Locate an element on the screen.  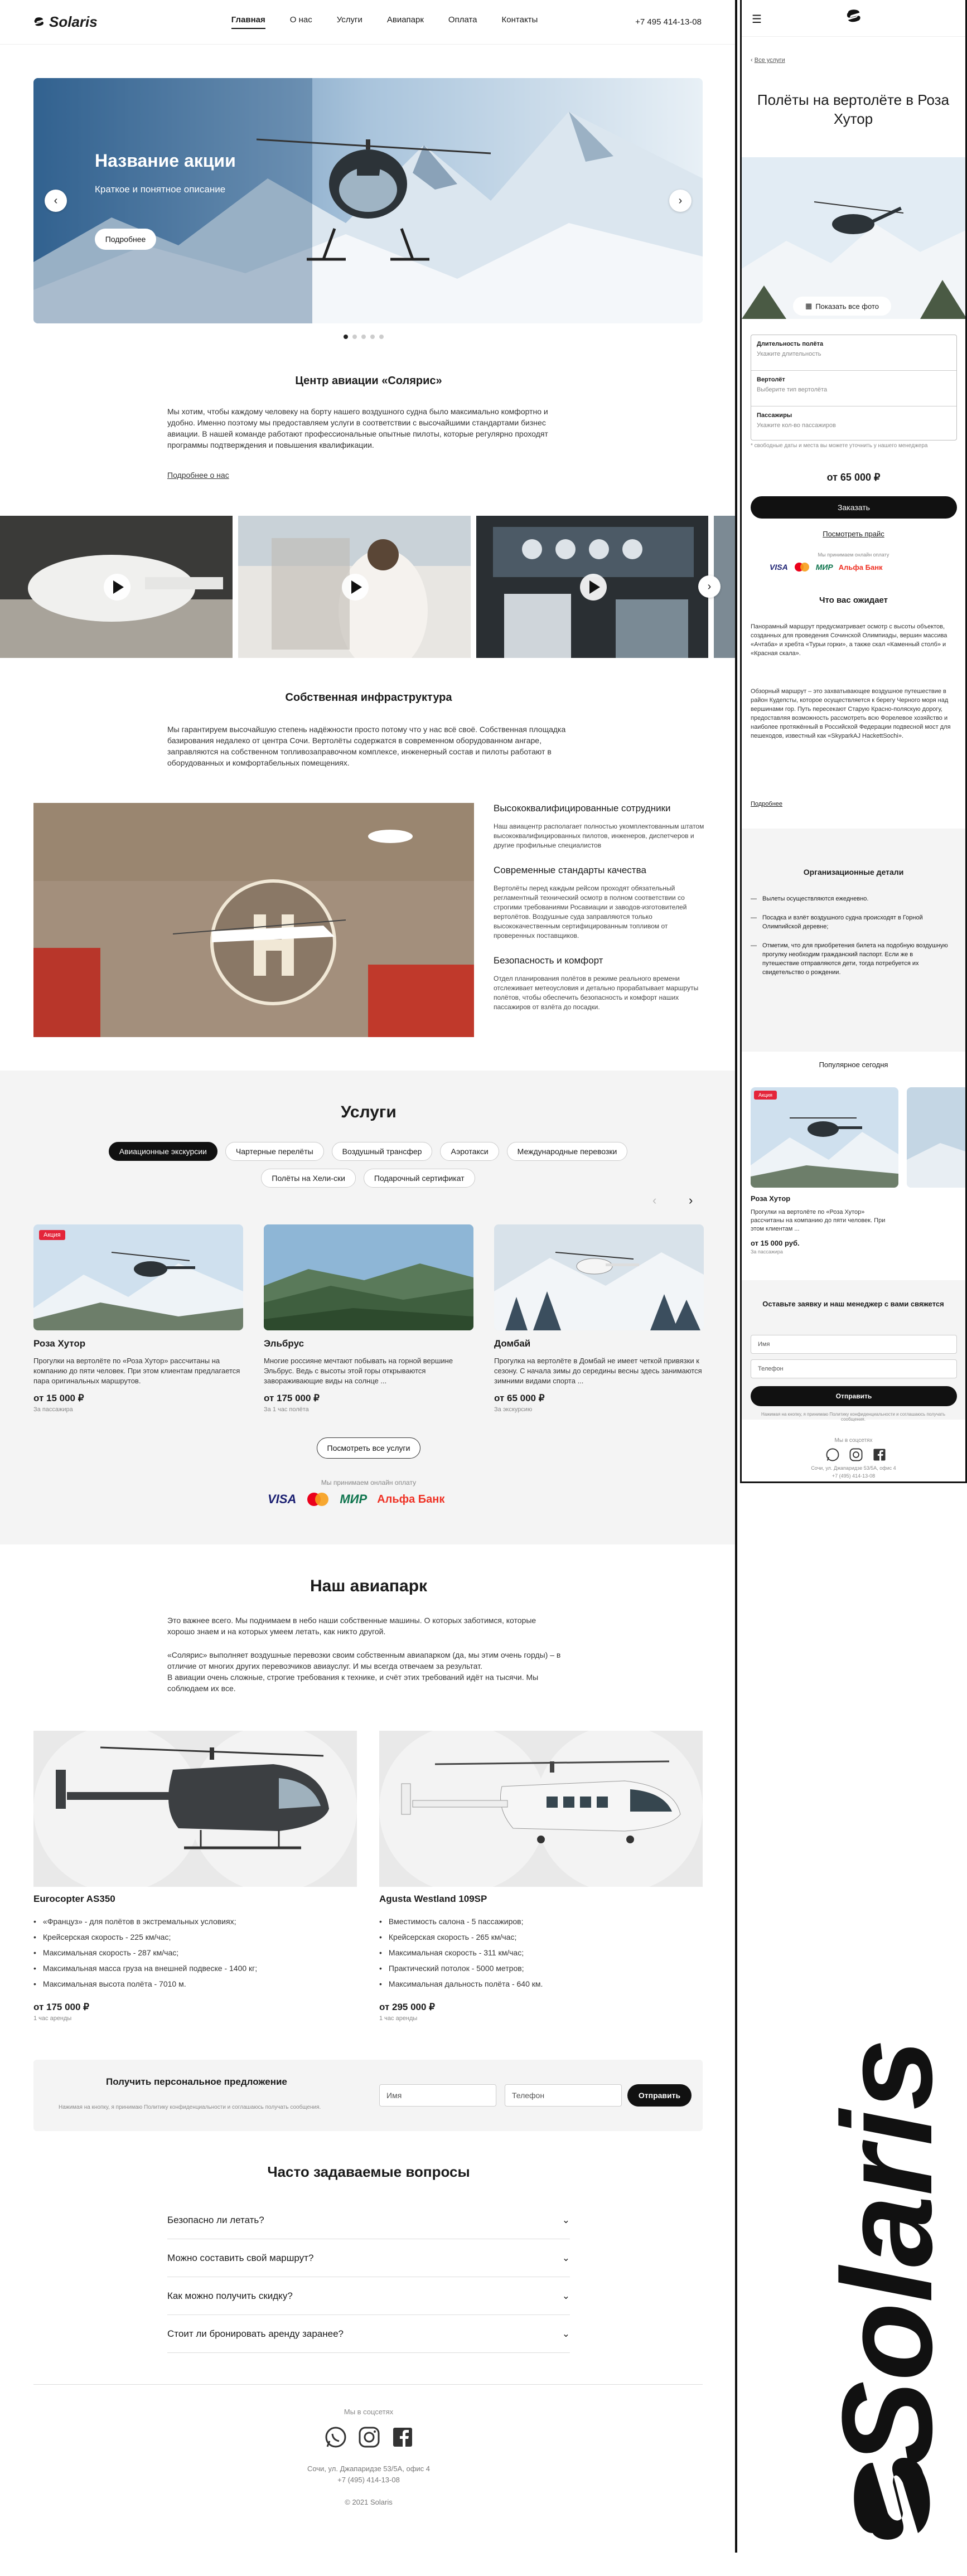
payment-logos: VISA МИР Альфа Банк is located at coordinates (356, 1499).